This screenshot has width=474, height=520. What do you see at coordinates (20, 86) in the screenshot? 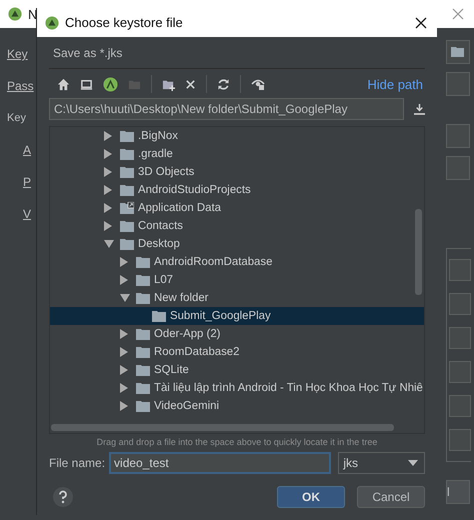
I see `form-label: Pass` at bounding box center [20, 86].